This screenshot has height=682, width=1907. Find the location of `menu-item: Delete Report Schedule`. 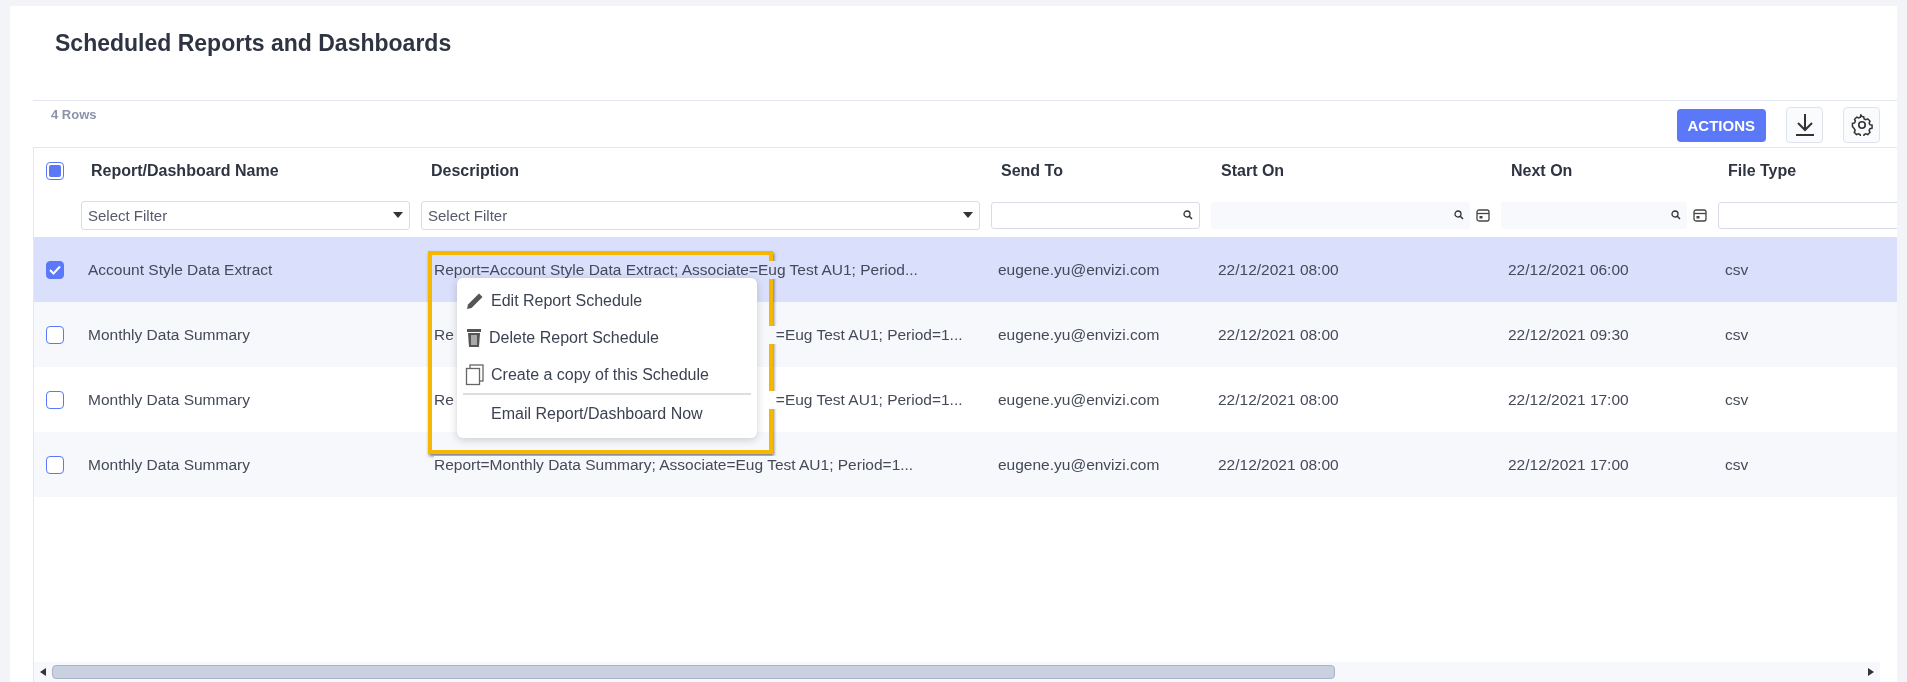

menu-item: Delete Report Schedule is located at coordinates (607, 337).